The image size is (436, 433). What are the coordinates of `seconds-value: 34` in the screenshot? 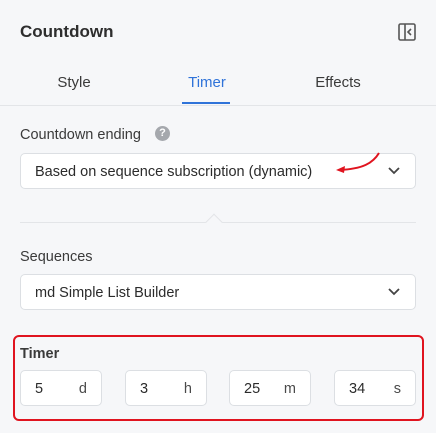 It's located at (357, 389).